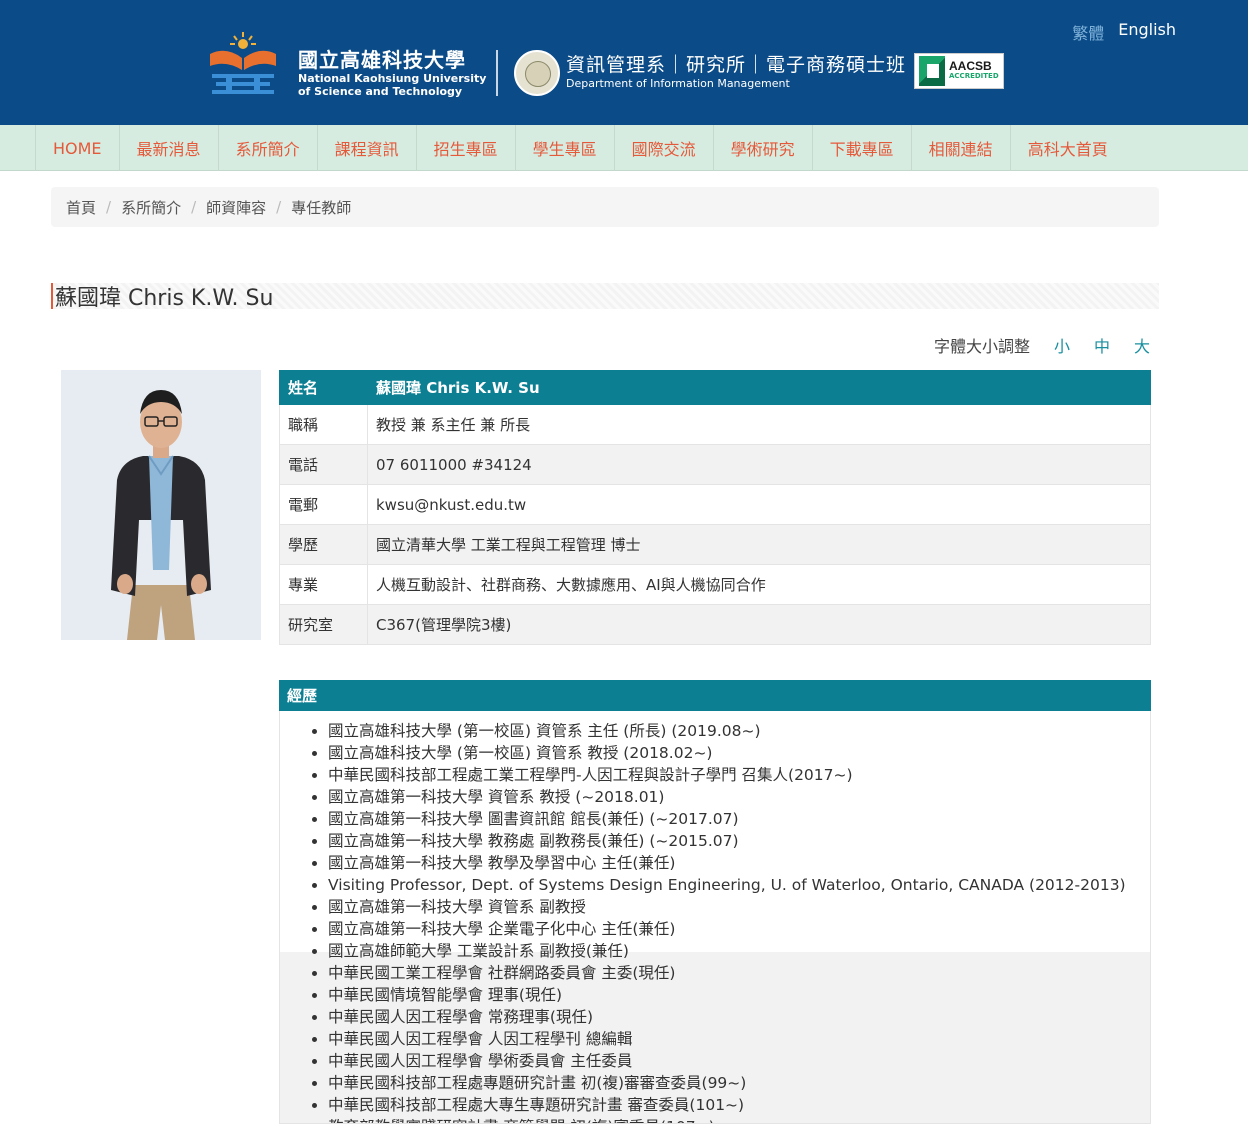 The image size is (1248, 1124). What do you see at coordinates (168, 148) in the screenshot?
I see `nav-item-1: 最新消息` at bounding box center [168, 148].